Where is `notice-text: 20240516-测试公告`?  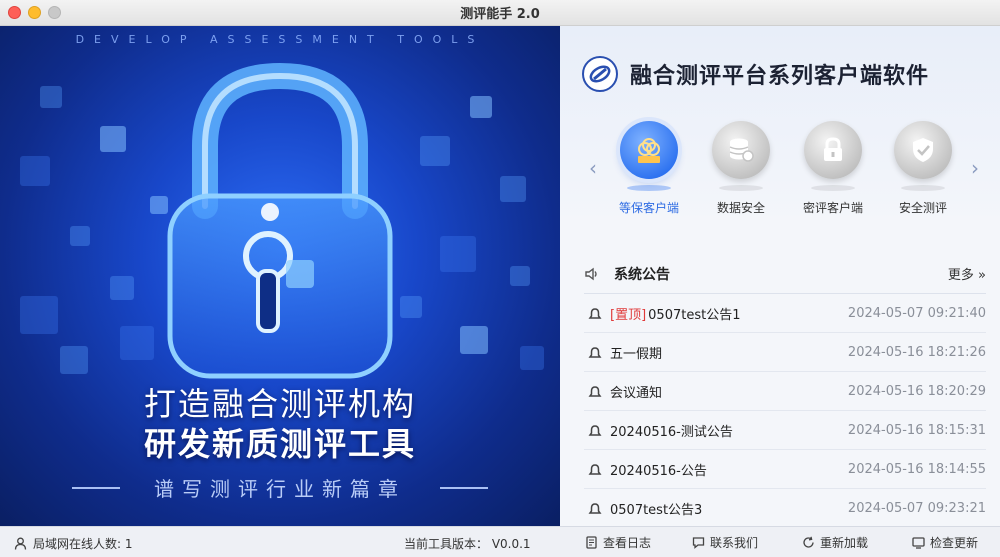 notice-text: 20240516-测试公告 is located at coordinates (671, 432).